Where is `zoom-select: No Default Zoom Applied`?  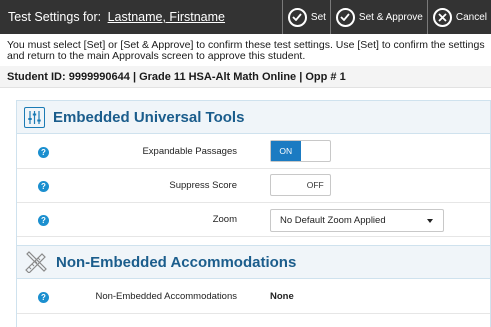 zoom-select: No Default Zoom Applied is located at coordinates (357, 220).